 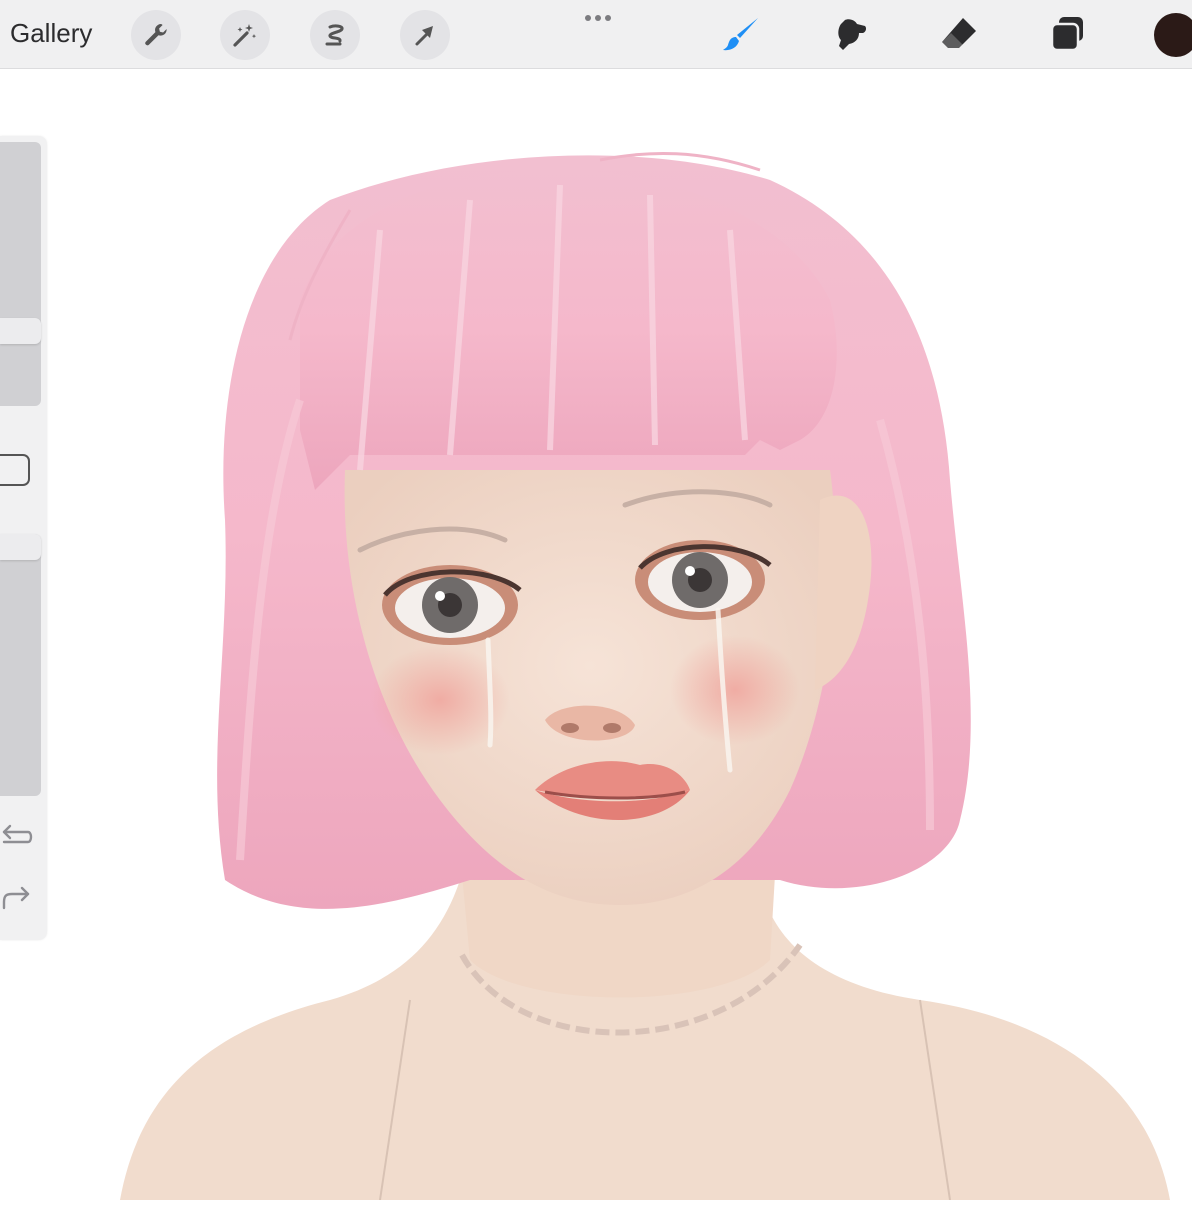 I want to click on eraser-tool-button, so click(x=959, y=34).